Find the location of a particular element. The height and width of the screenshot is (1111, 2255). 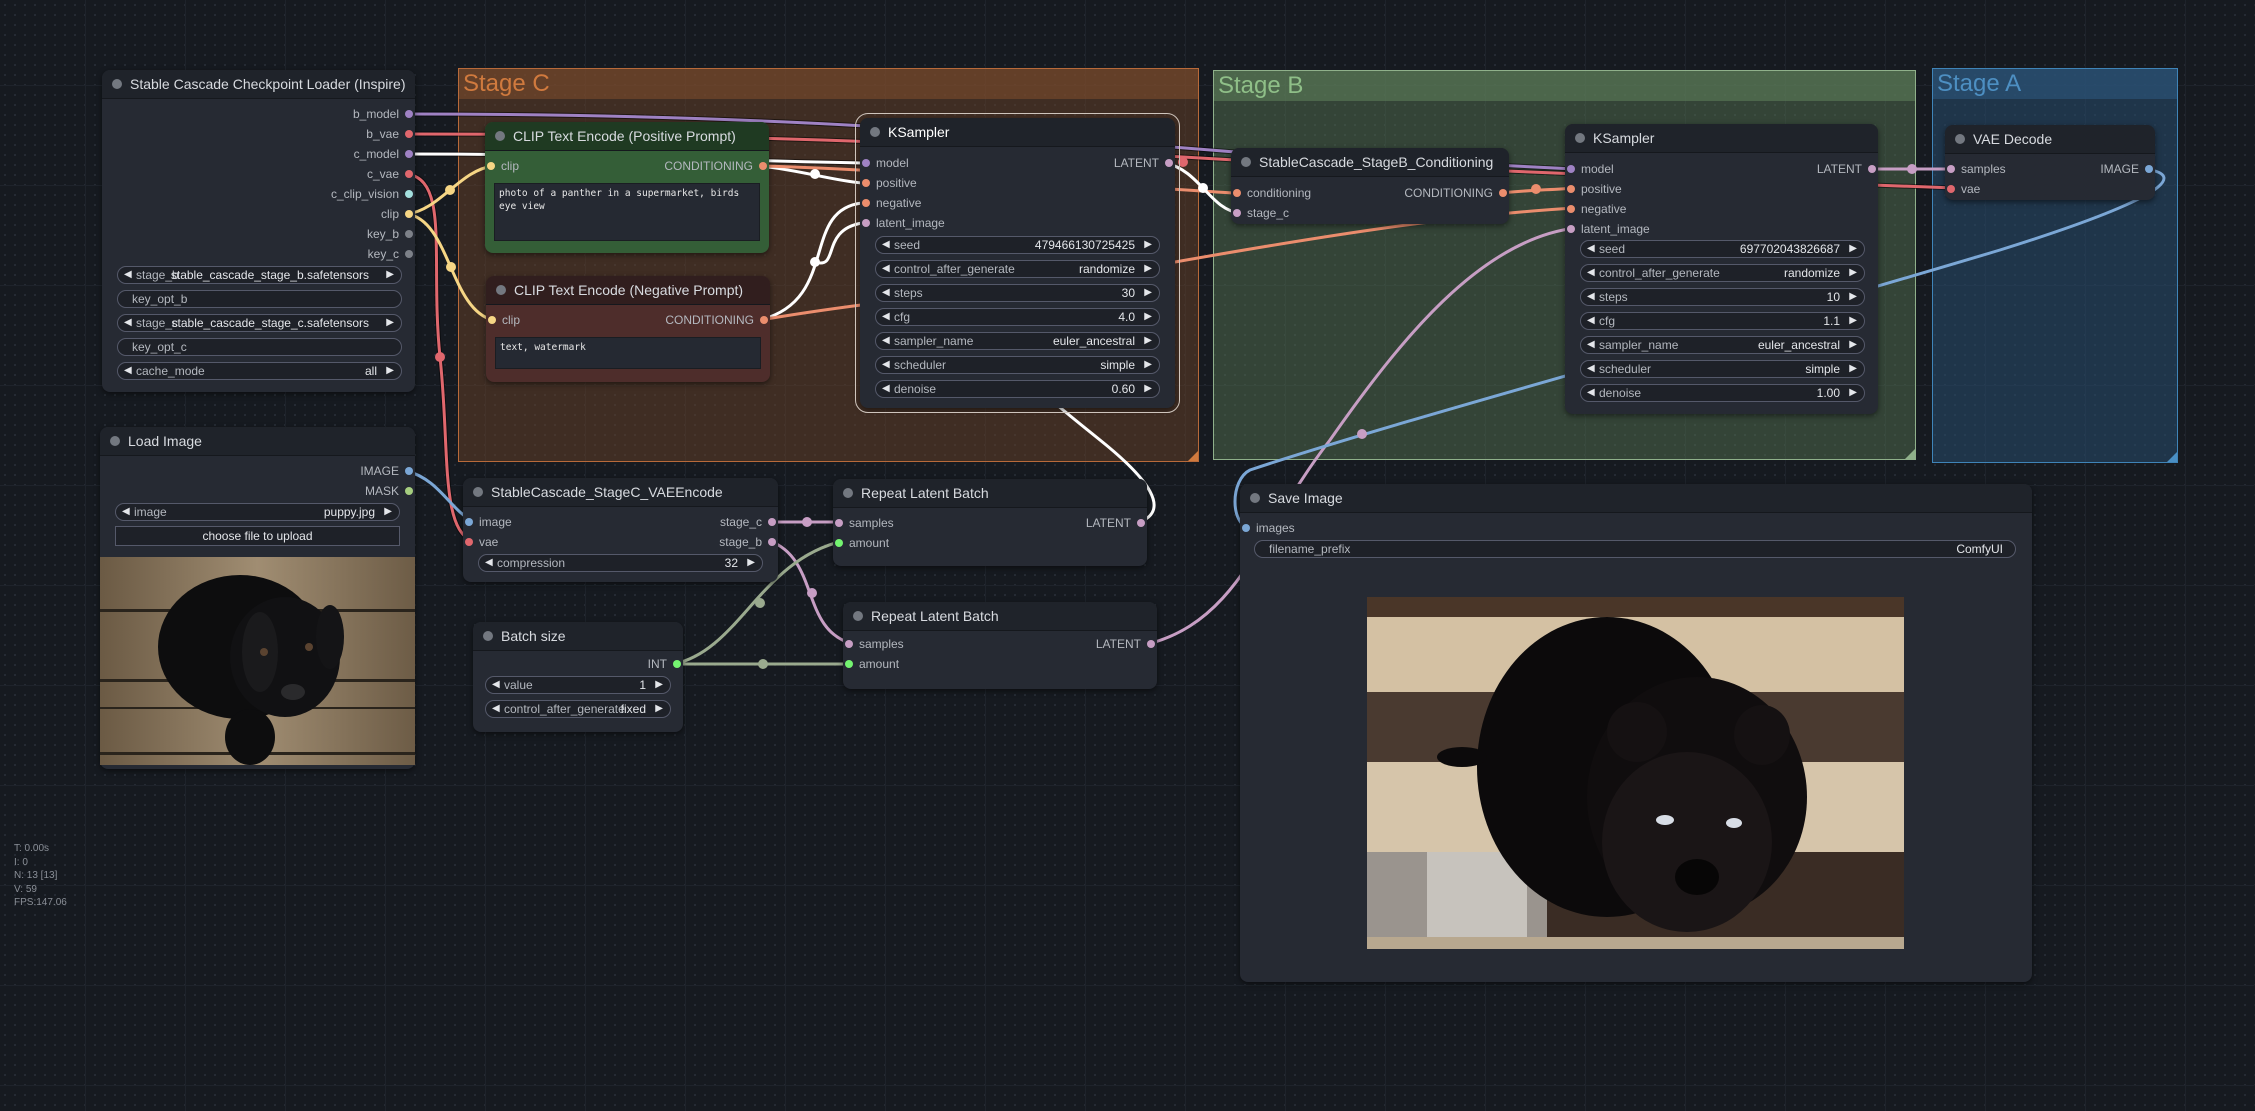

node-title: CLIP Text Encode (Negative Prompt) is located at coordinates (628, 290).